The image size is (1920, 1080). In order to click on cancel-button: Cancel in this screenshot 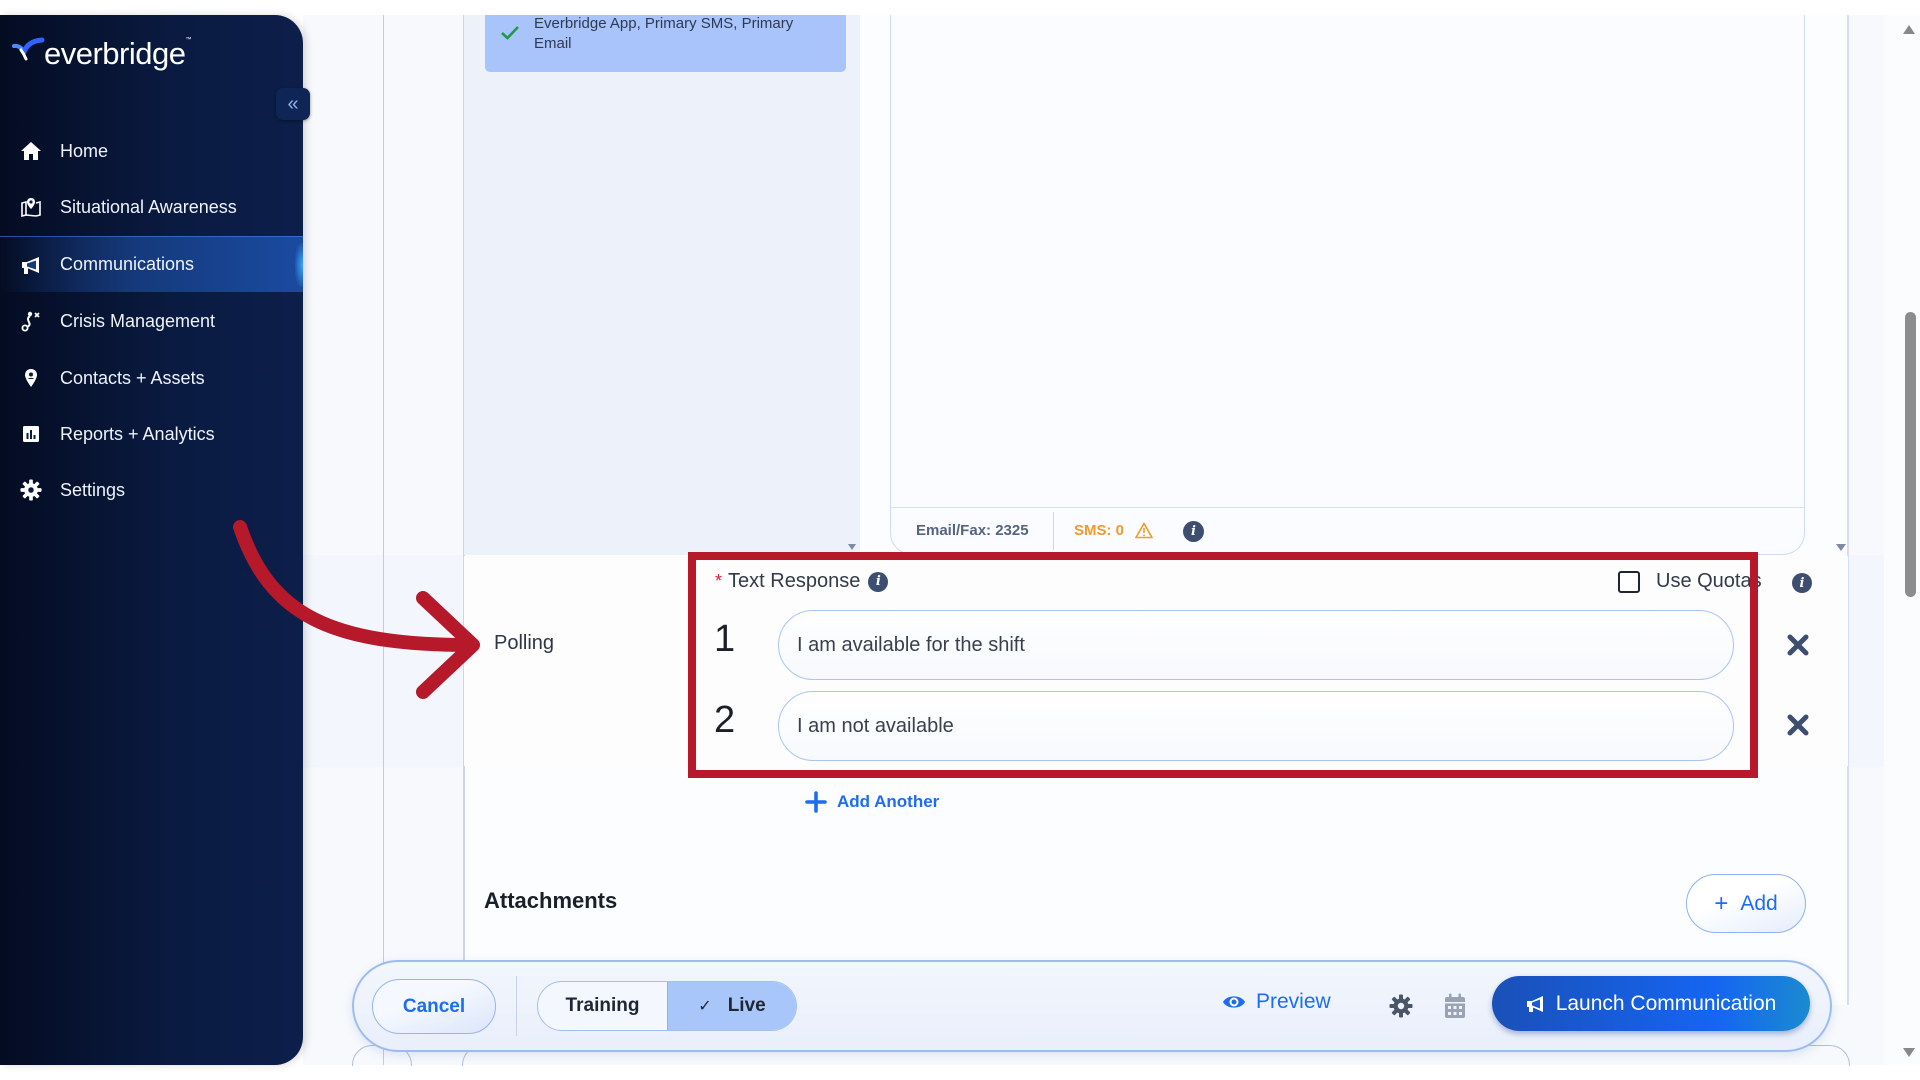, I will do `click(434, 1006)`.